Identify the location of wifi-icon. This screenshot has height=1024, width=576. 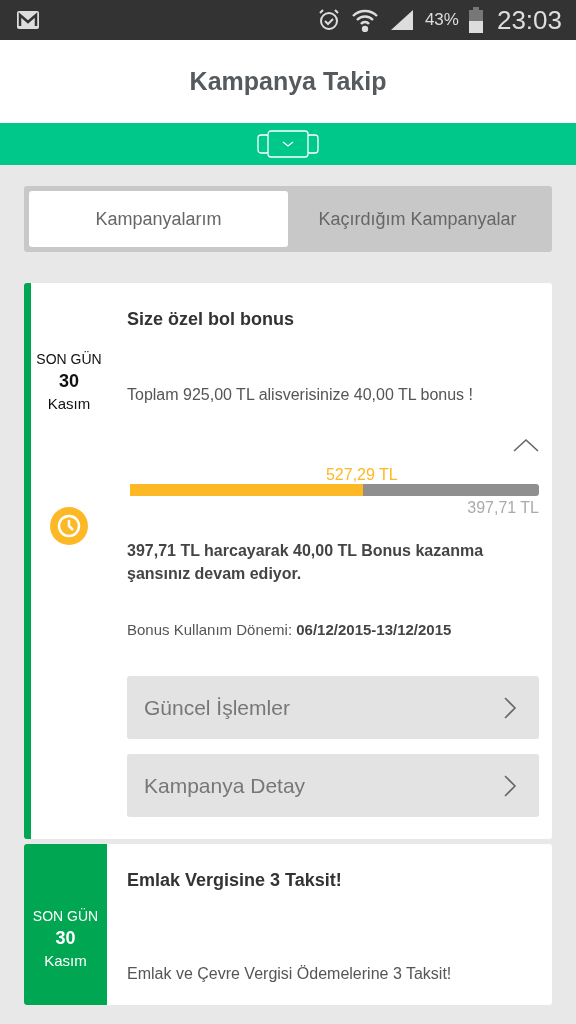
(364, 20).